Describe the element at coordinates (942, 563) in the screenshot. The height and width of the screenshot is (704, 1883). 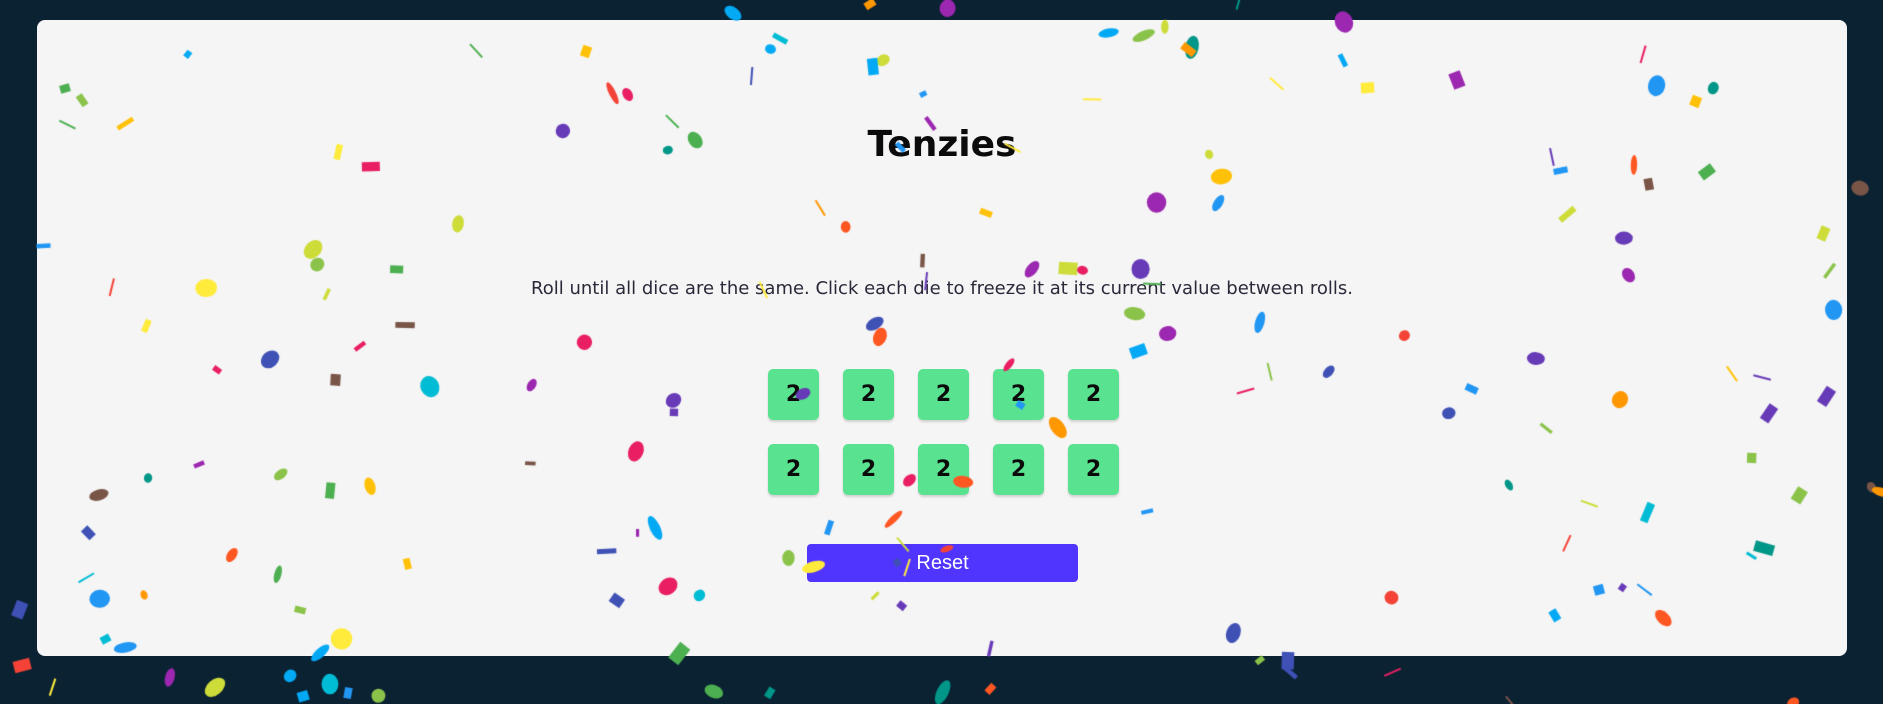
I see `reset-button: Reset` at that location.